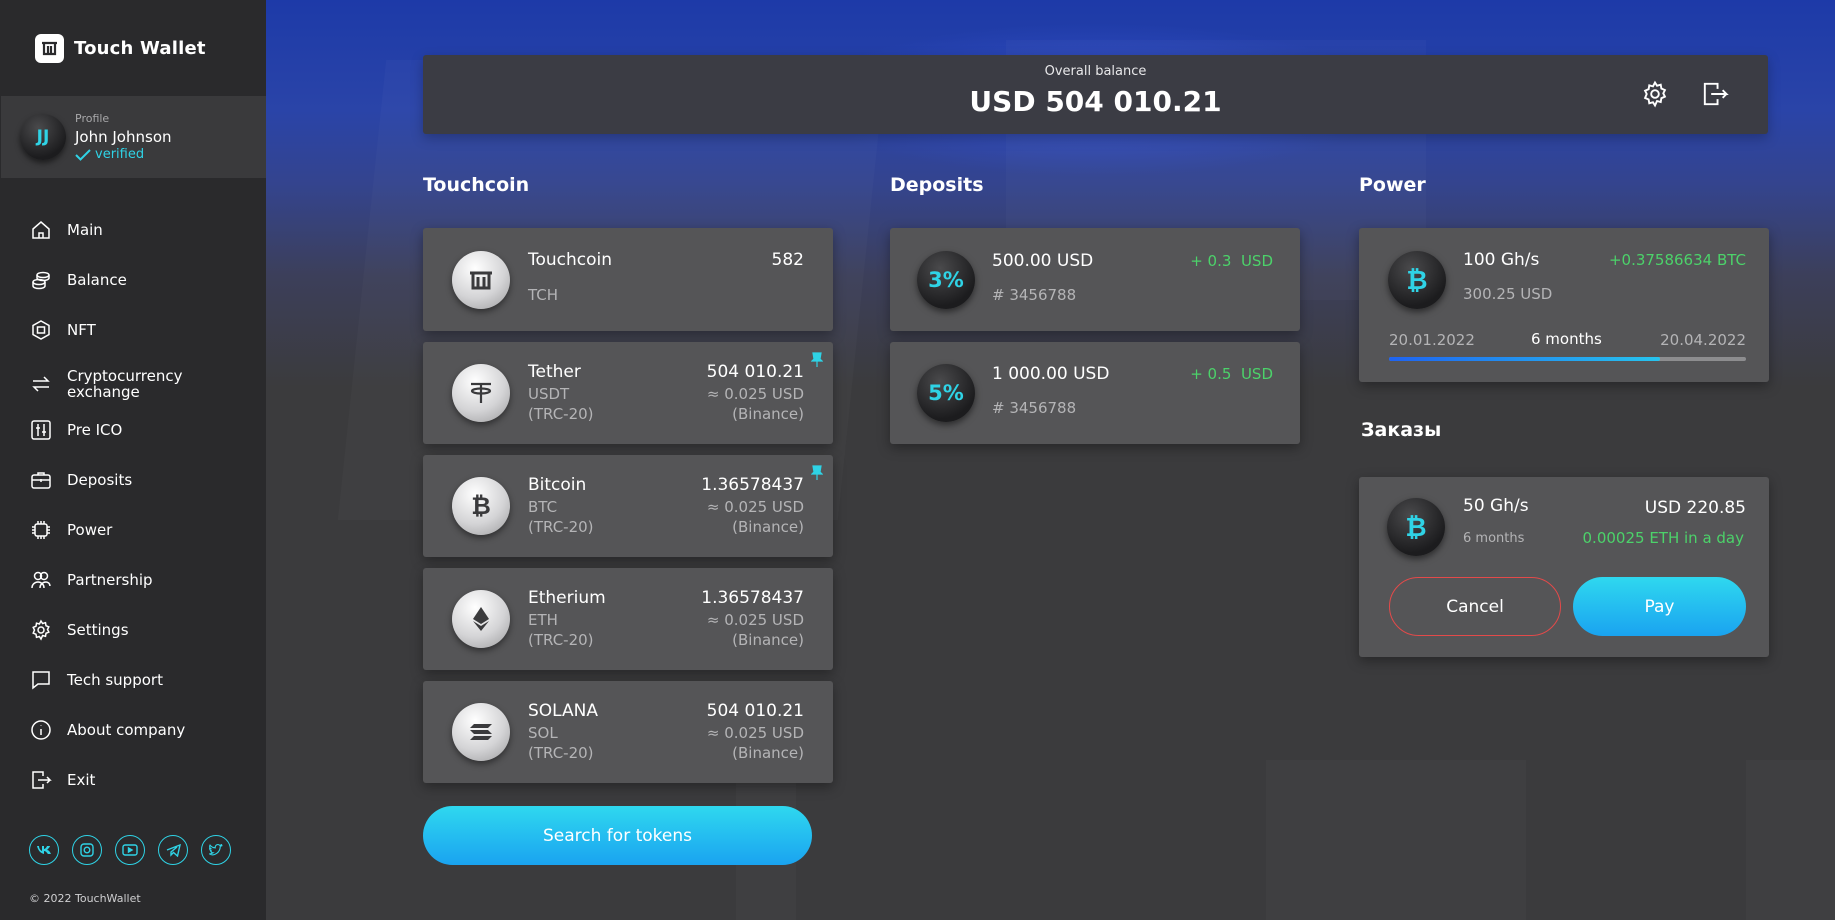 The width and height of the screenshot is (1835, 920). I want to click on instagram-icon, so click(87, 850).